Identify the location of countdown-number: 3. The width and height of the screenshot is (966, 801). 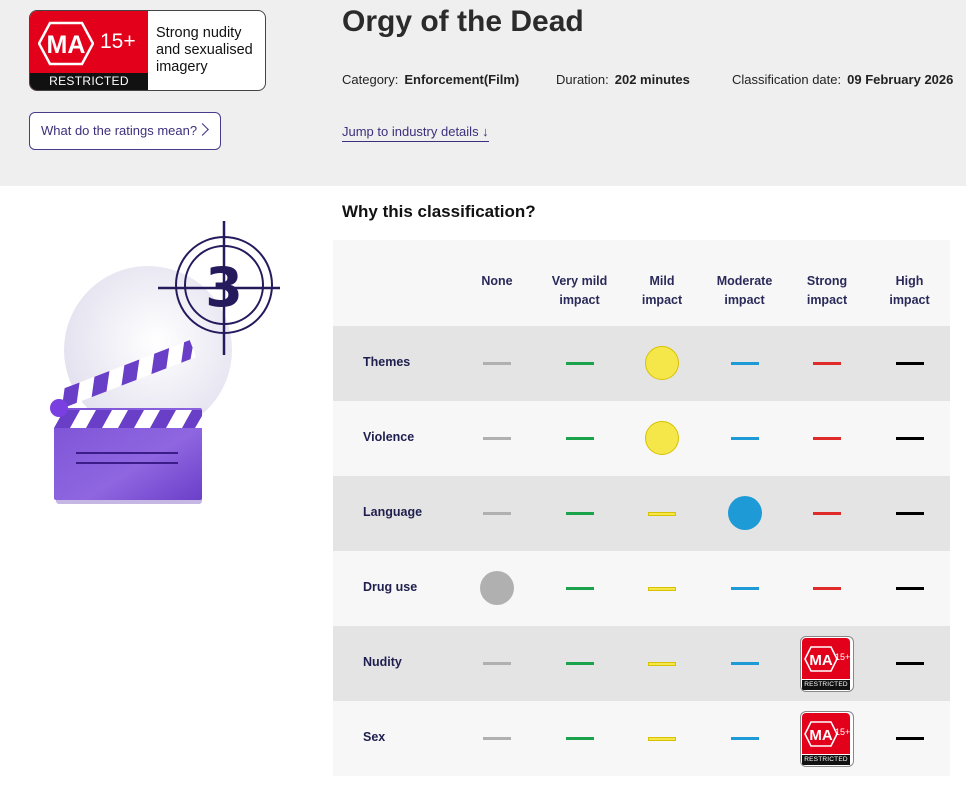
(224, 287).